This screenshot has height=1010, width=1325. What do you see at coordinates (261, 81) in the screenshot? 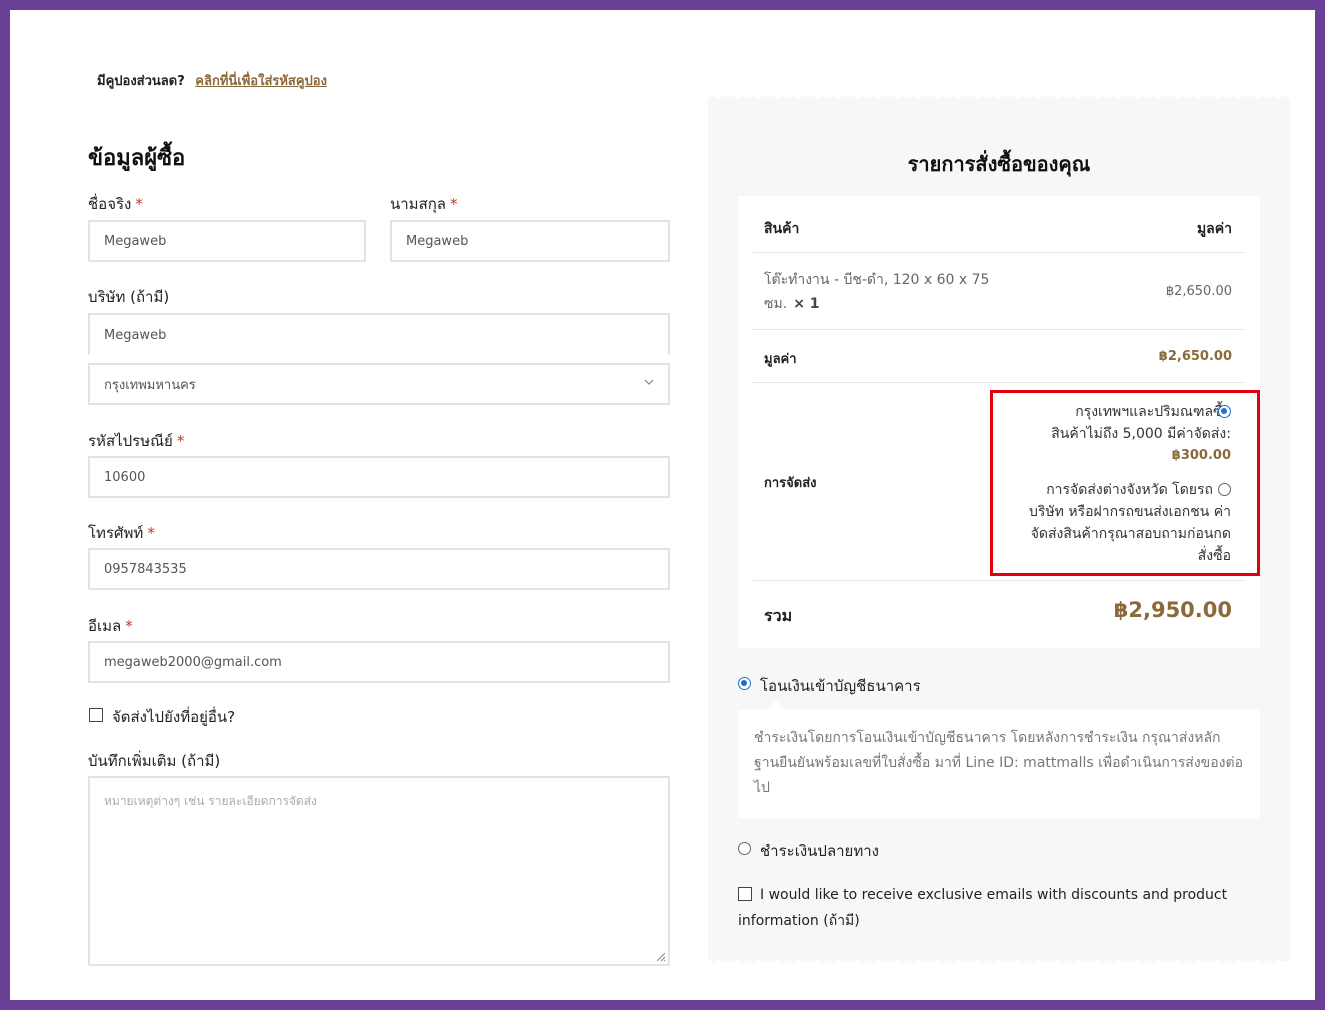
I see `coupon-link: คลิกที่นี่เพื่อใส่รหัสคูปอง` at bounding box center [261, 81].